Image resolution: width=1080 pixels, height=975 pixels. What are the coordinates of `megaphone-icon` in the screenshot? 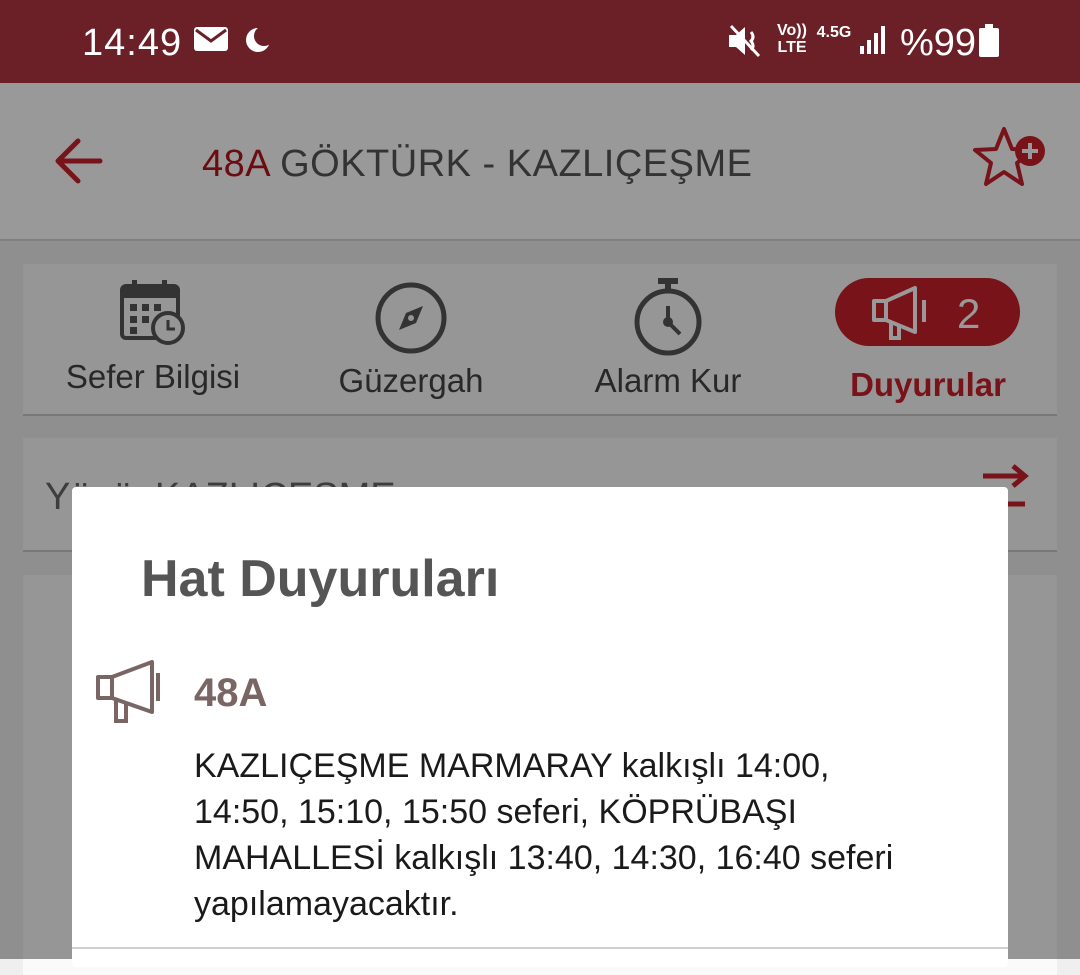 It's located at (128, 691).